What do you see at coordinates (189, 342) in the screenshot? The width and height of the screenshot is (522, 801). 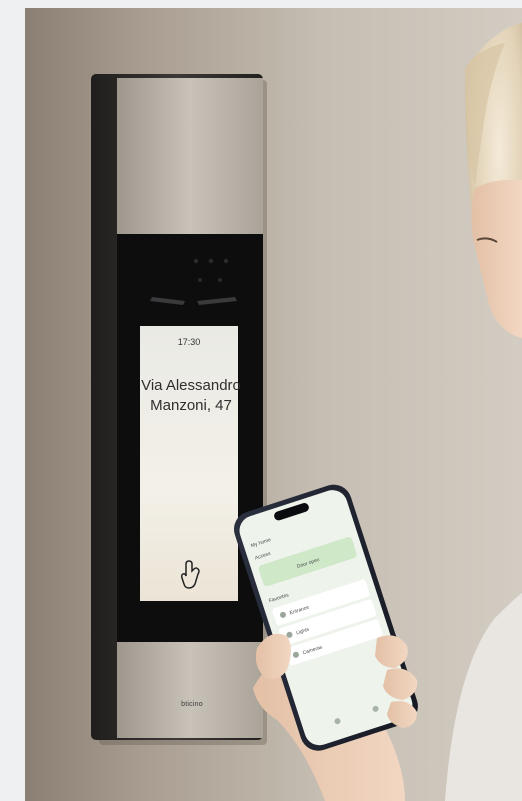 I see `display-time: 17:30` at bounding box center [189, 342].